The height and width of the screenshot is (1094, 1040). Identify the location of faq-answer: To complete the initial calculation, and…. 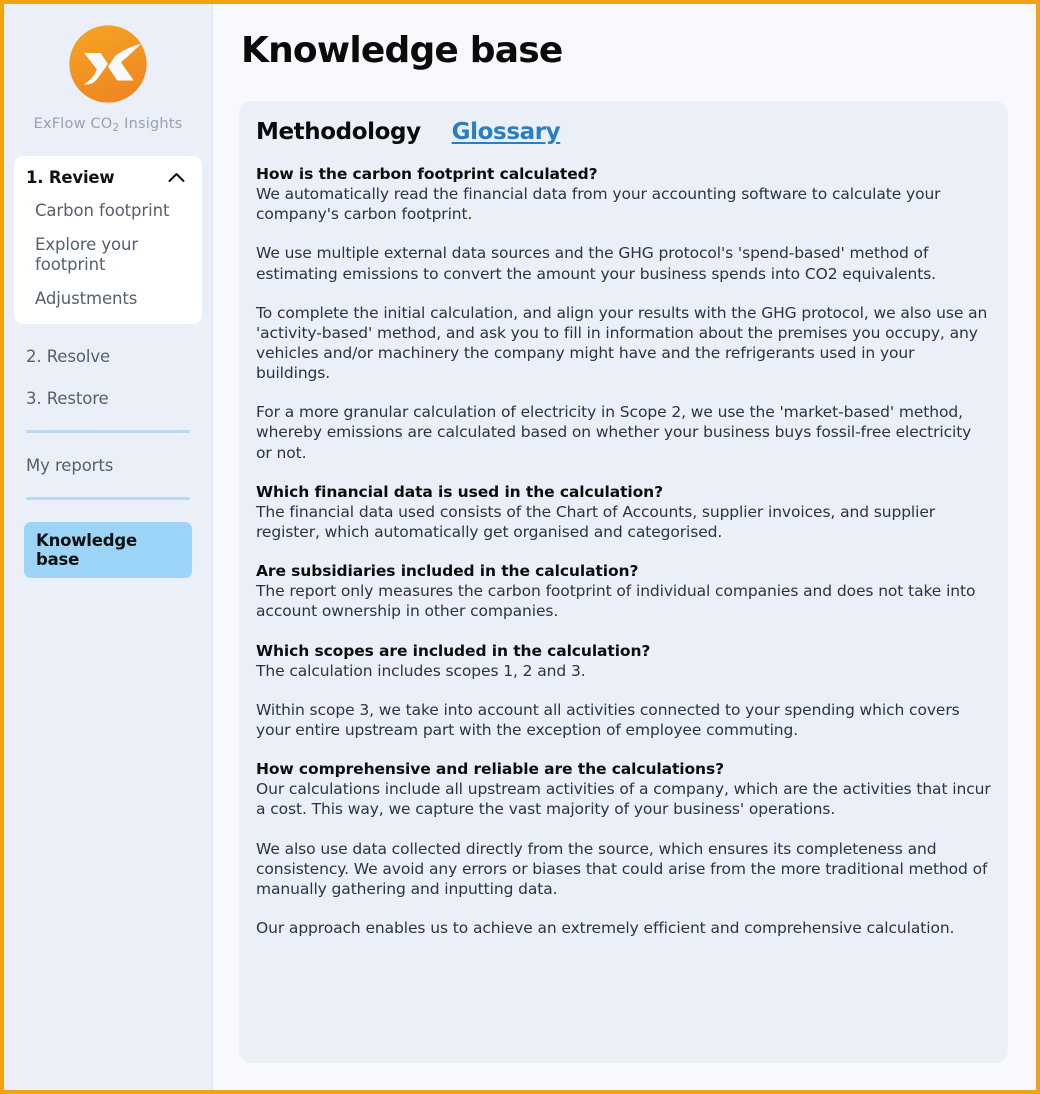
(622, 343).